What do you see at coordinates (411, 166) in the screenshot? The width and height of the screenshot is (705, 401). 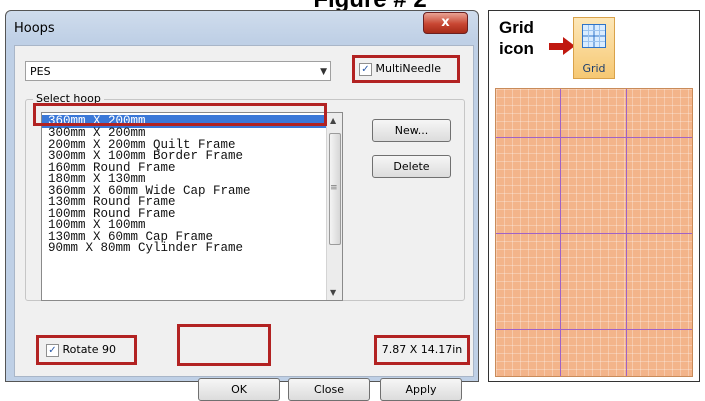 I see `delete-button: Delete` at bounding box center [411, 166].